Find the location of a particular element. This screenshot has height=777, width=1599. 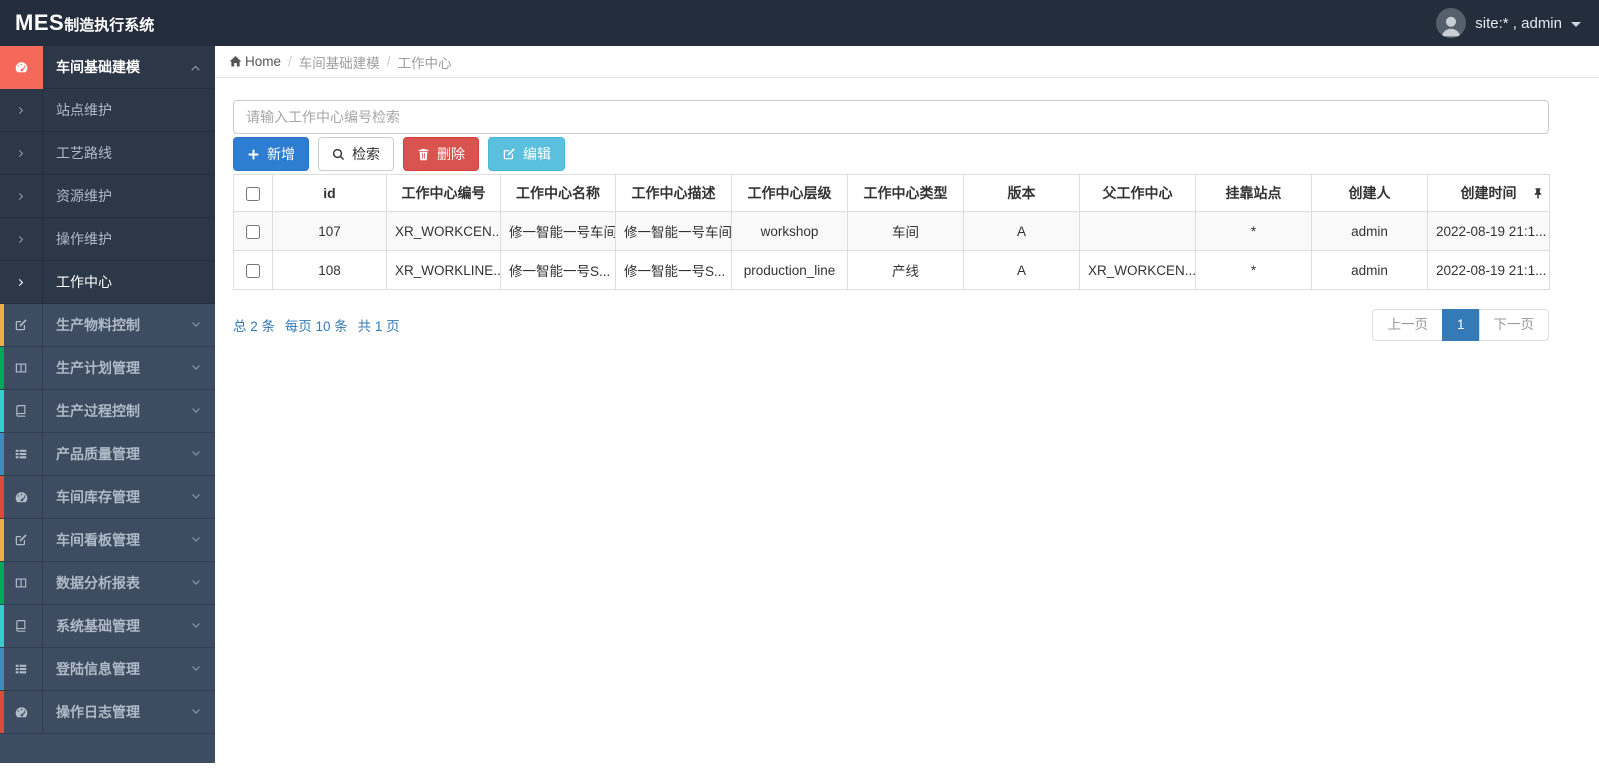

pagination: 总 2 条 每页 10 条 共 1 页 上一页 1 下一页 is located at coordinates (891, 325).